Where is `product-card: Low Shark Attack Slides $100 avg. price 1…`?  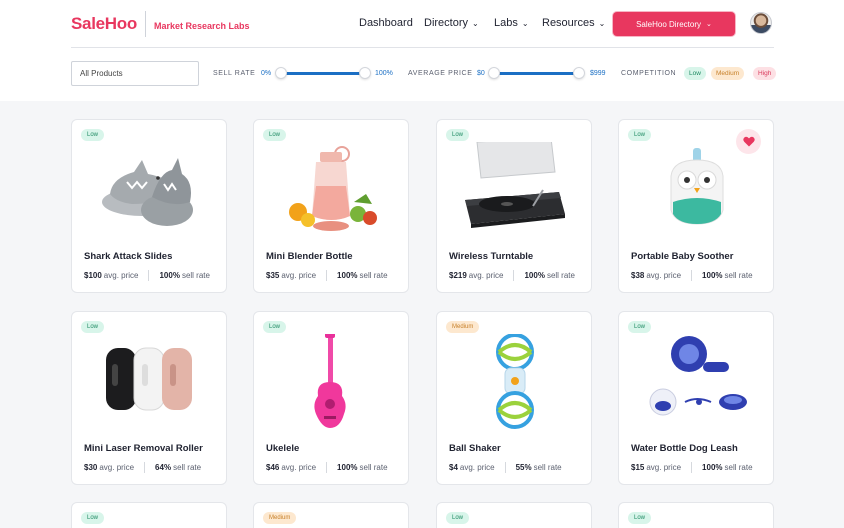
product-card: Low Shark Attack Slides $100 avg. price 1… is located at coordinates (149, 206).